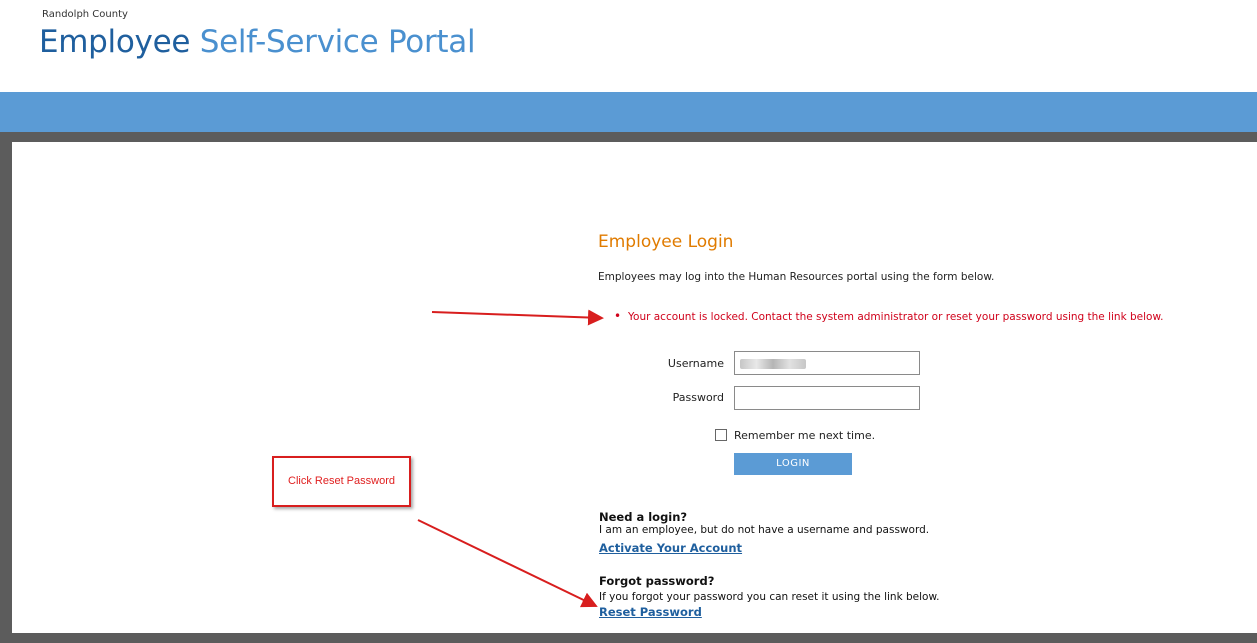 This screenshot has height=643, width=1257. Describe the element at coordinates (507, 563) in the screenshot. I see `annotation-arrow-reset` at that location.